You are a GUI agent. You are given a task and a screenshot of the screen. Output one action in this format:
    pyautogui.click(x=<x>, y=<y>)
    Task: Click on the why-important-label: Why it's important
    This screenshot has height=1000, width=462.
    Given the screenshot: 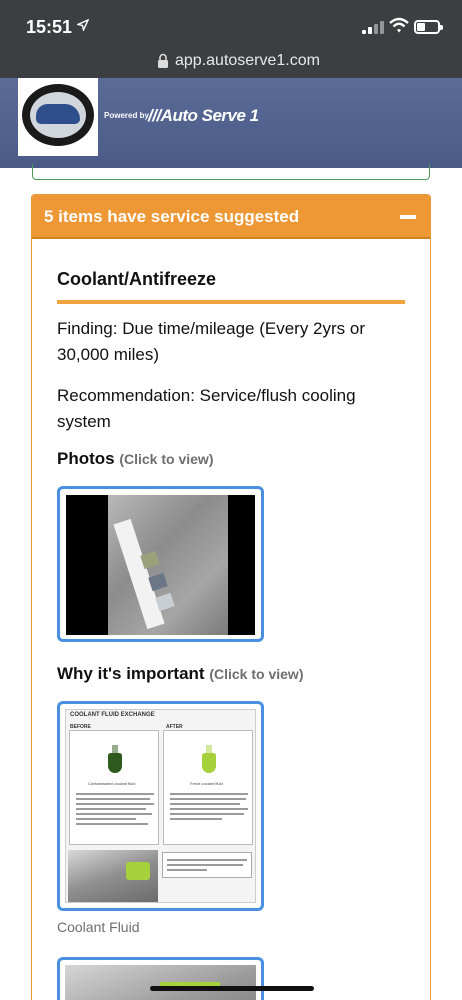 What is the action you would take?
    pyautogui.click(x=131, y=673)
    